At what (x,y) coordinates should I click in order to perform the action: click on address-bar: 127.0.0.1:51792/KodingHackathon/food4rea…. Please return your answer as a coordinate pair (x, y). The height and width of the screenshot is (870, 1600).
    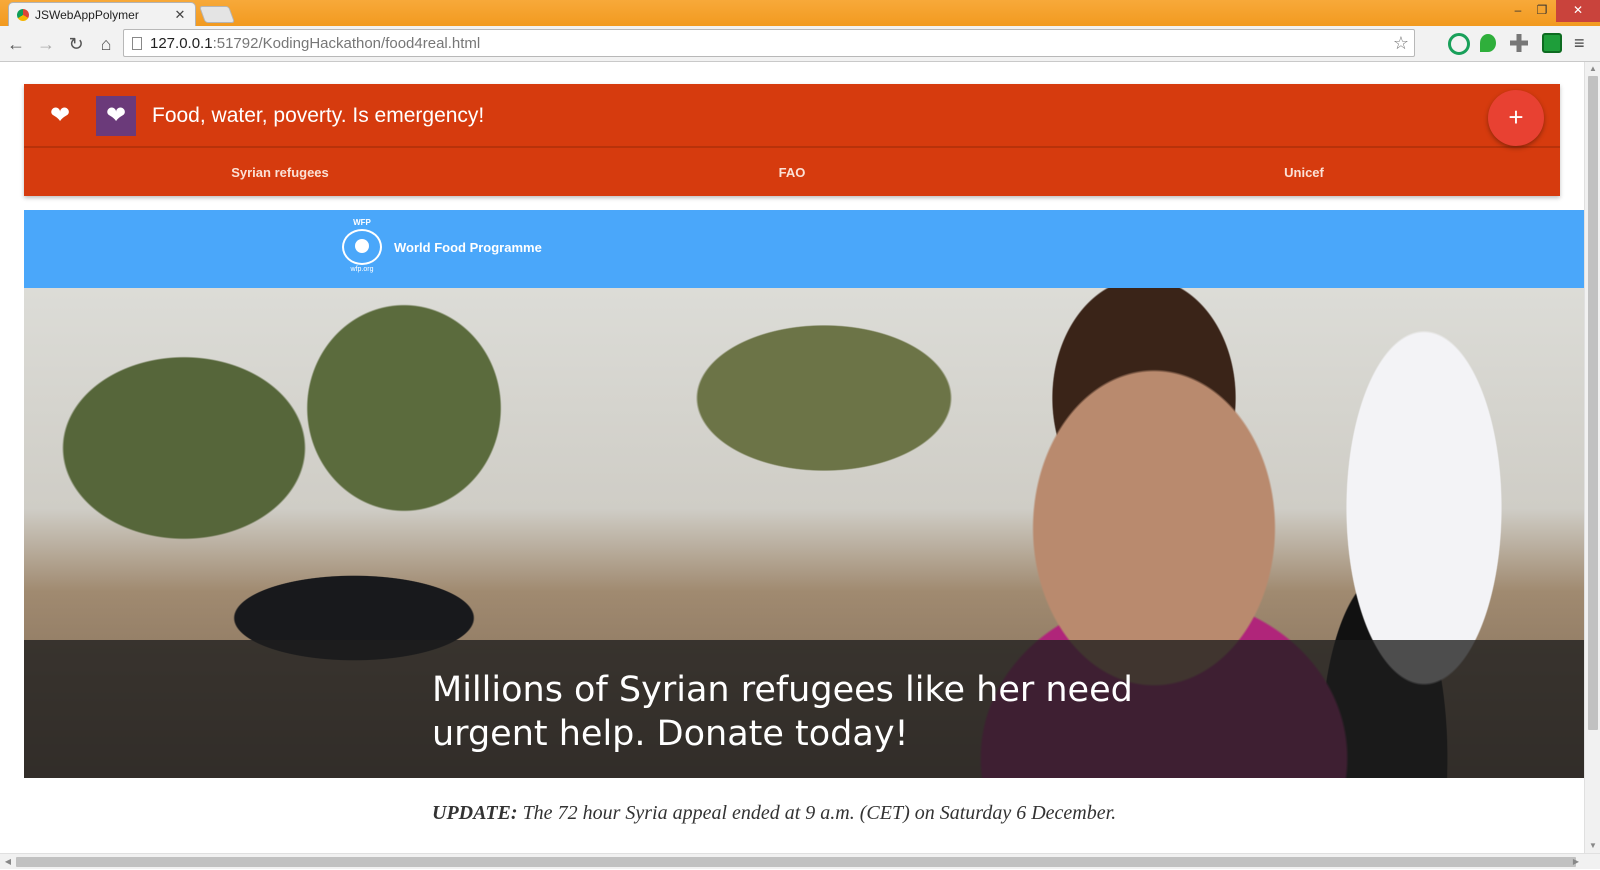
    Looking at the image, I should click on (769, 43).